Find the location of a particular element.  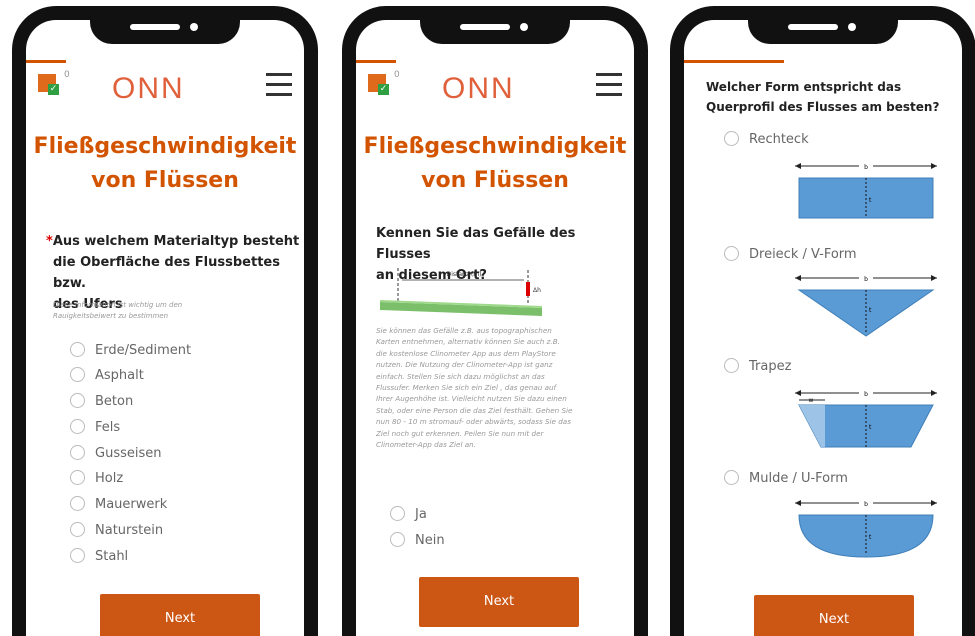

radio-option: Stahl is located at coordinates (99, 557).